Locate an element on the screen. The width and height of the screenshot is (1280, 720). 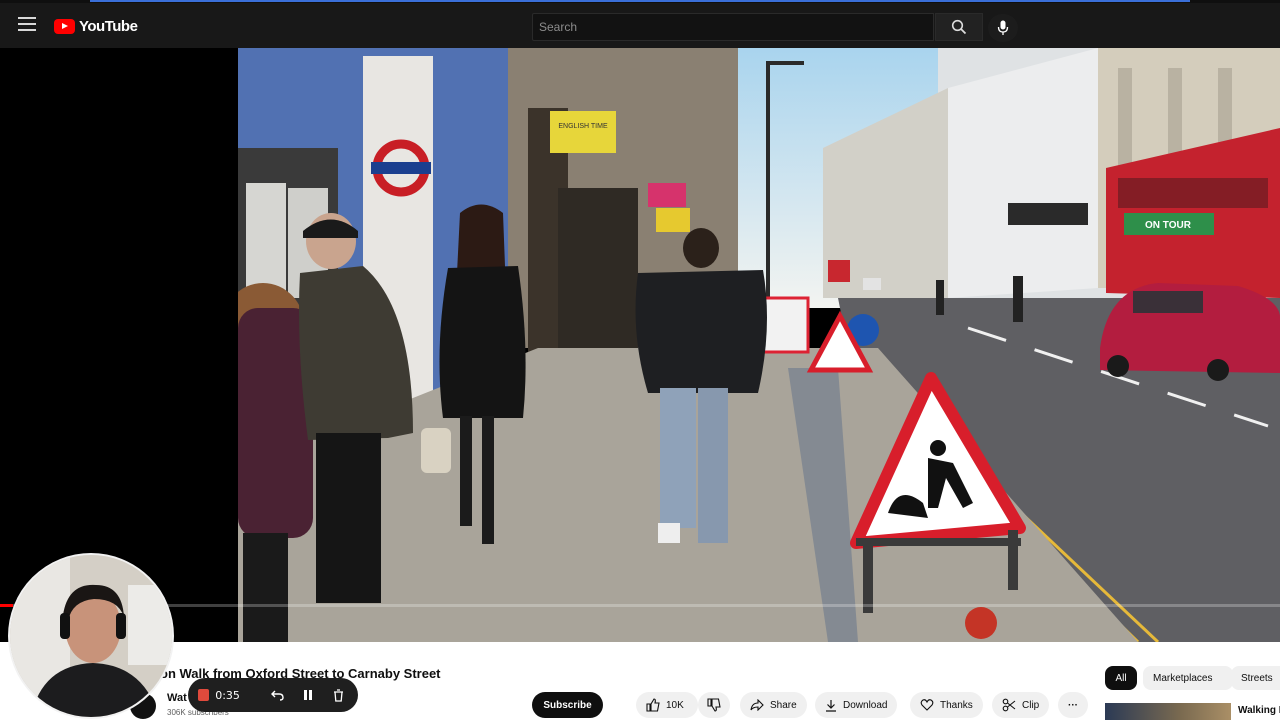
channel-name: Wat is located at coordinates (177, 698).